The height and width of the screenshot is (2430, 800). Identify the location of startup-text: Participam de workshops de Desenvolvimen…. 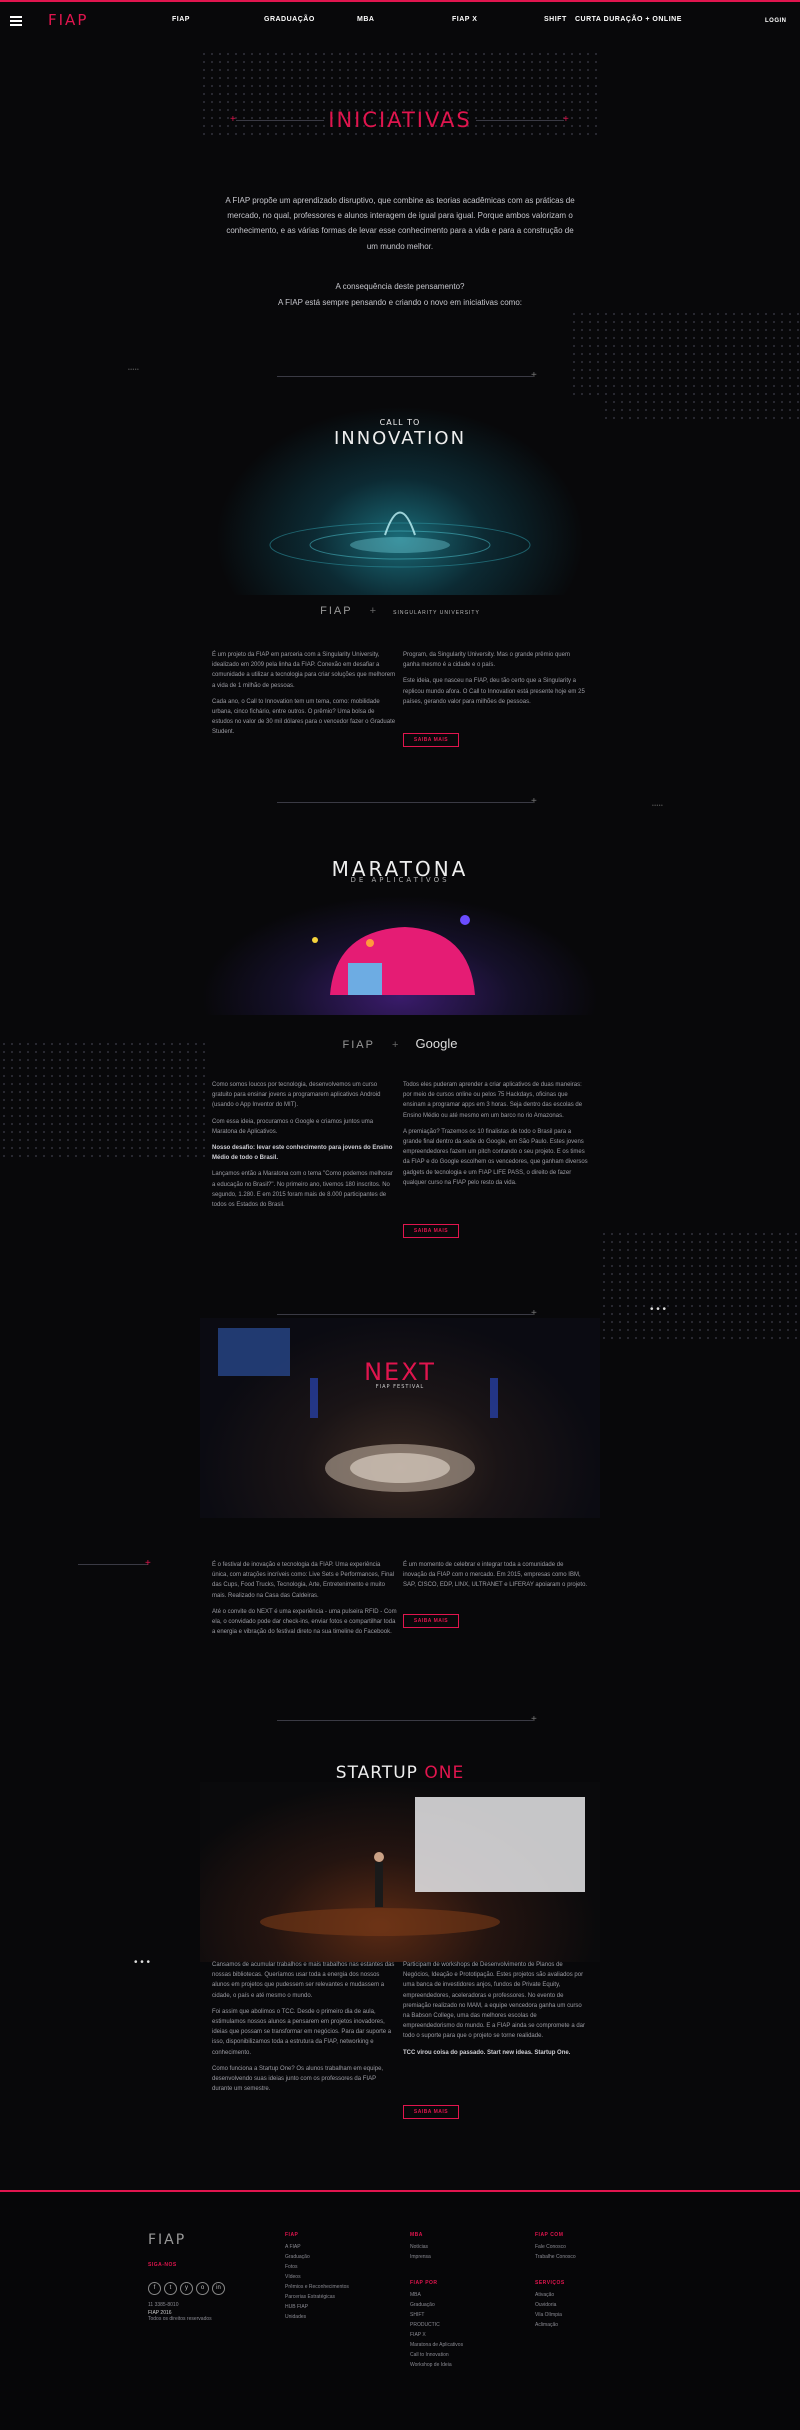
(494, 2001).